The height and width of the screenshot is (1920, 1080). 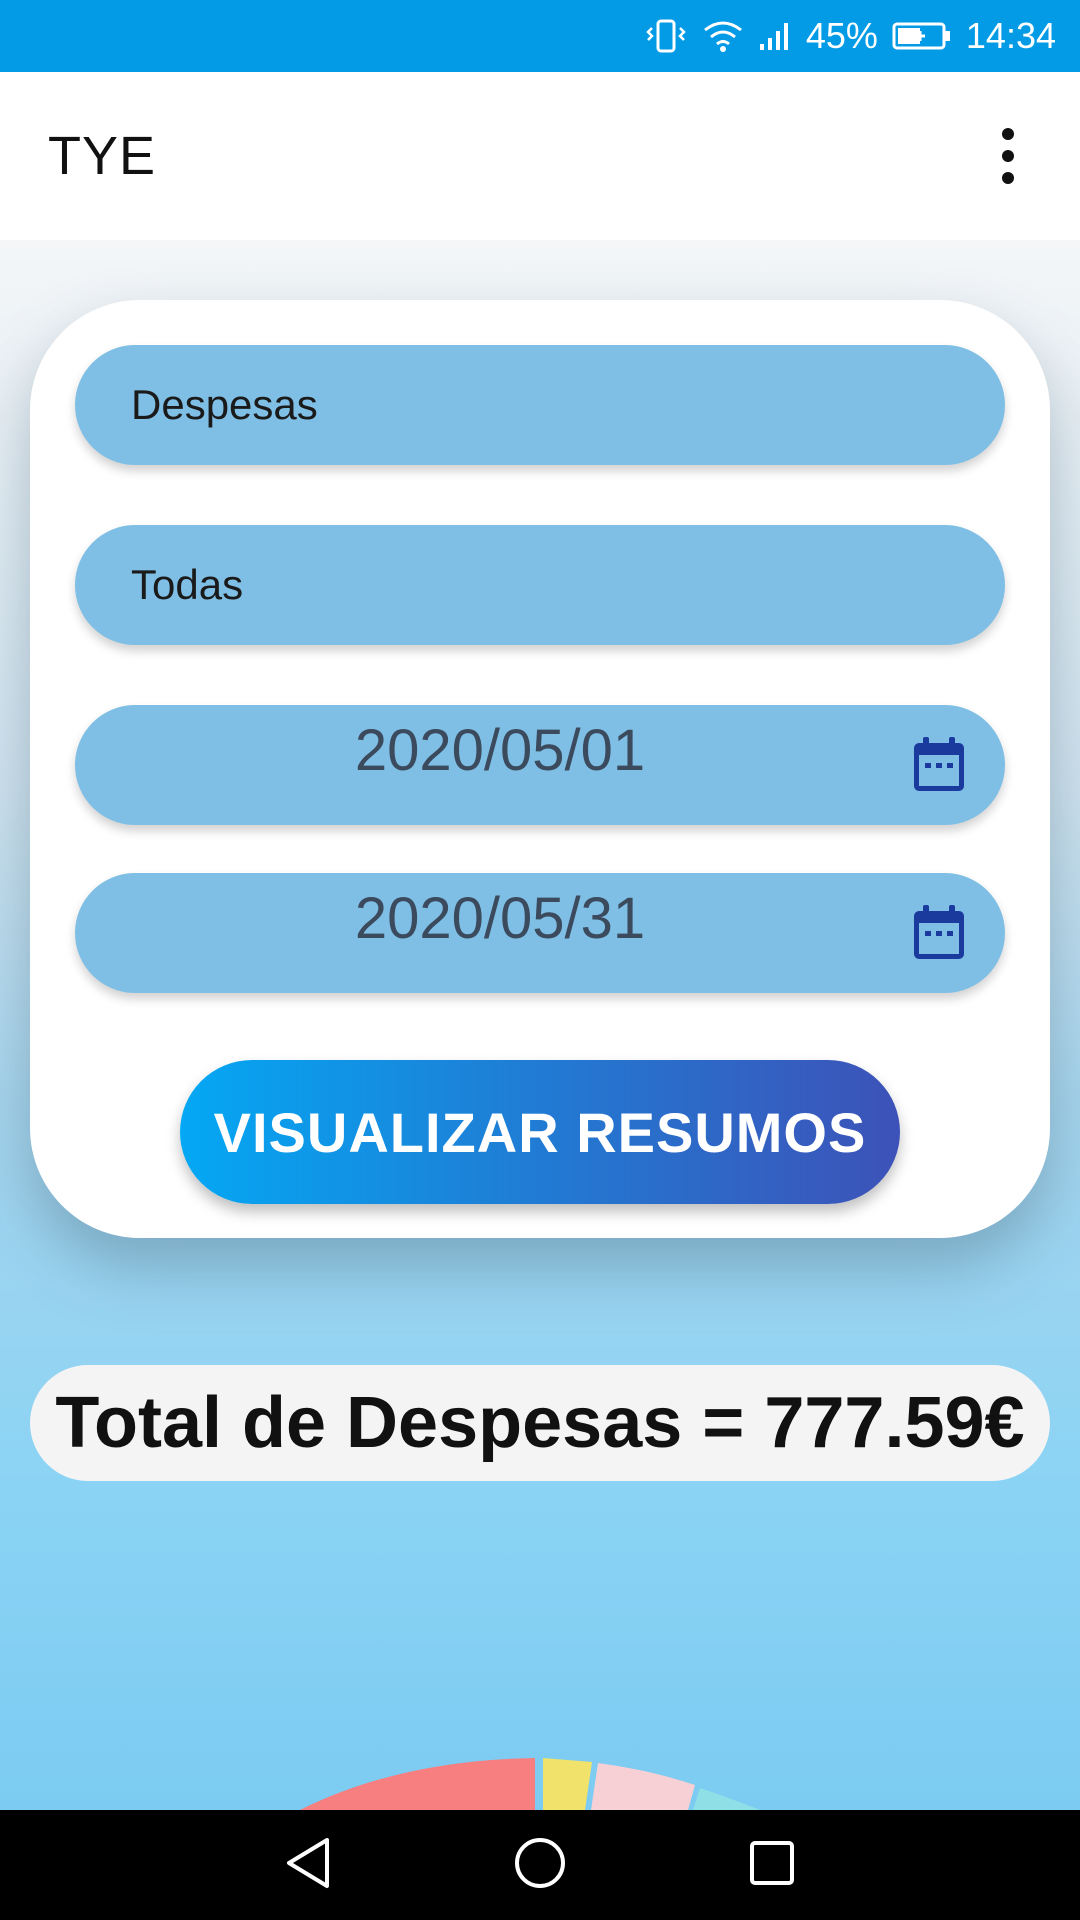 I want to click on type-dropdown: Despesas, so click(x=540, y=405).